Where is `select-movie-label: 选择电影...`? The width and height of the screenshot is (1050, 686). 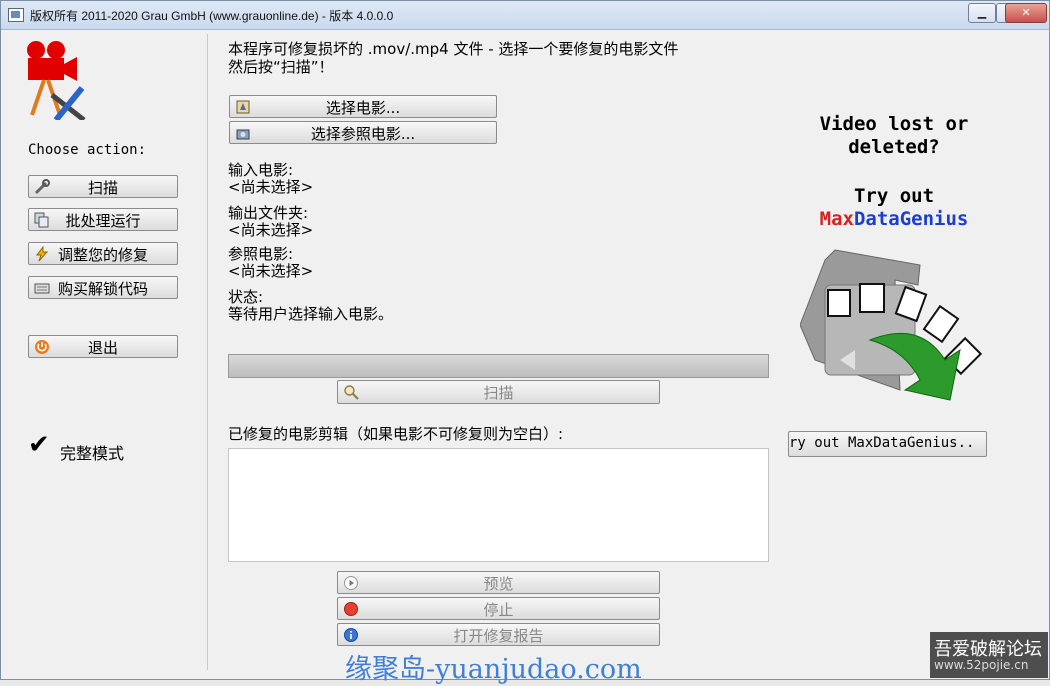 select-movie-label: 选择电影... is located at coordinates (363, 108).